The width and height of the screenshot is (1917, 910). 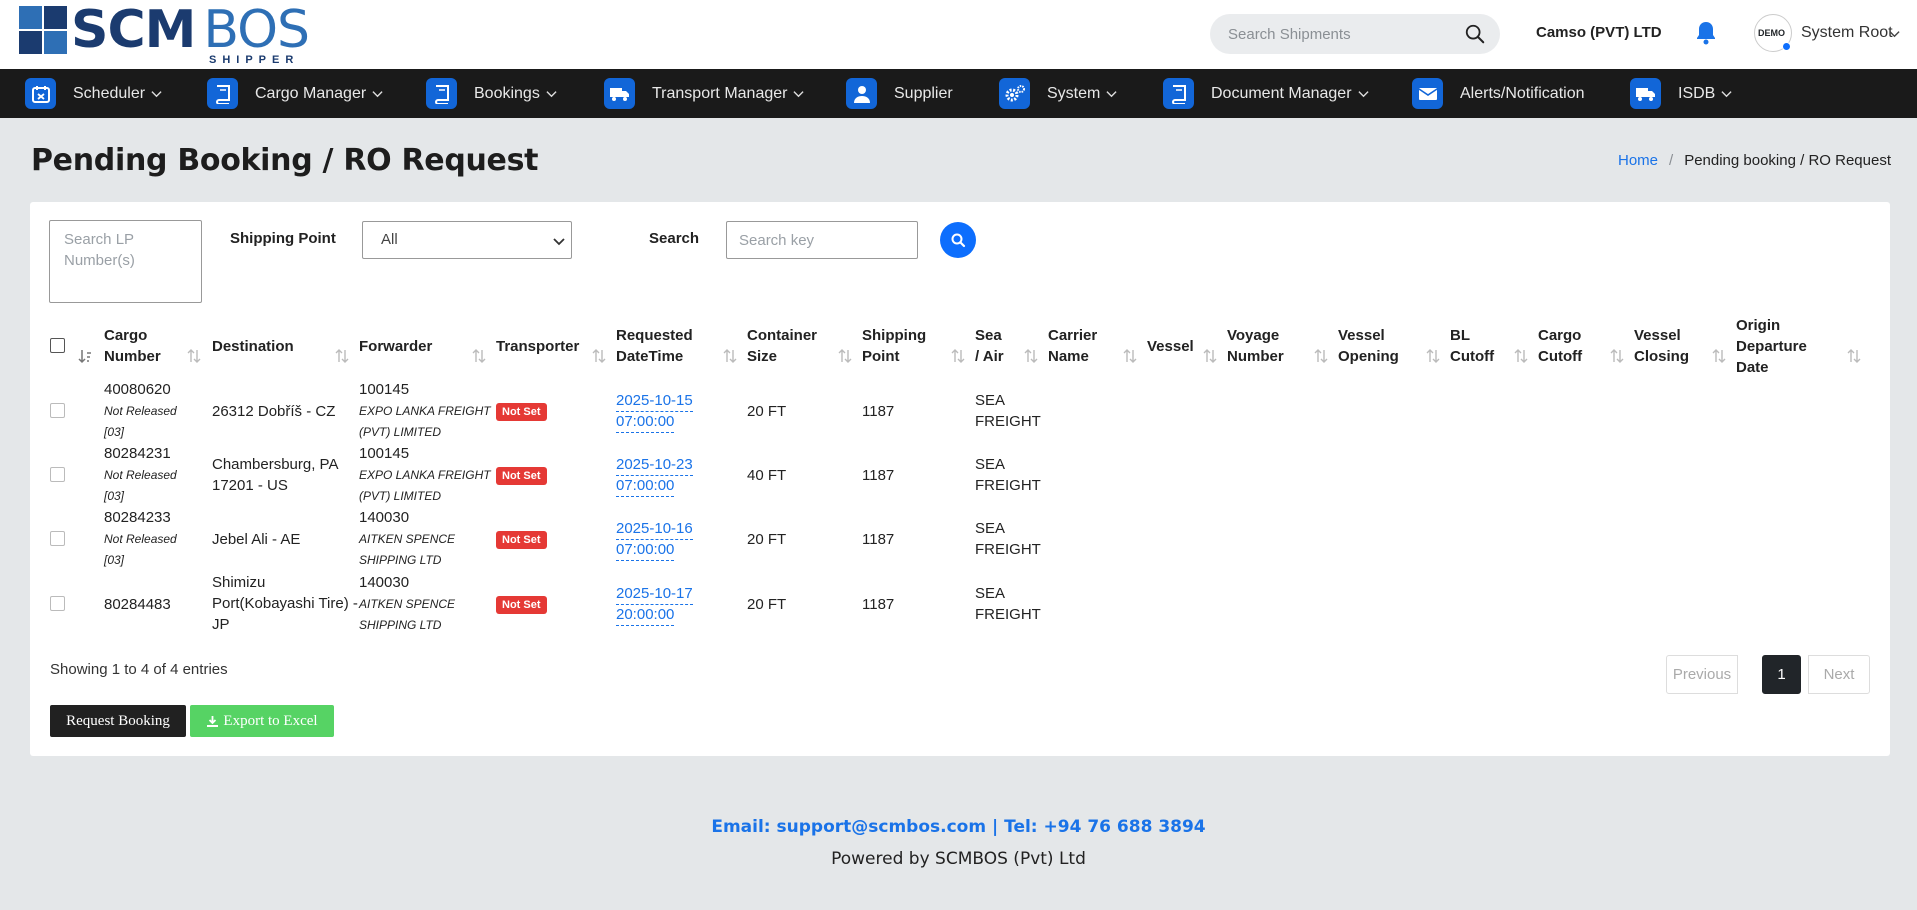 What do you see at coordinates (878, 604) in the screenshot?
I see `shipping-point: 1187` at bounding box center [878, 604].